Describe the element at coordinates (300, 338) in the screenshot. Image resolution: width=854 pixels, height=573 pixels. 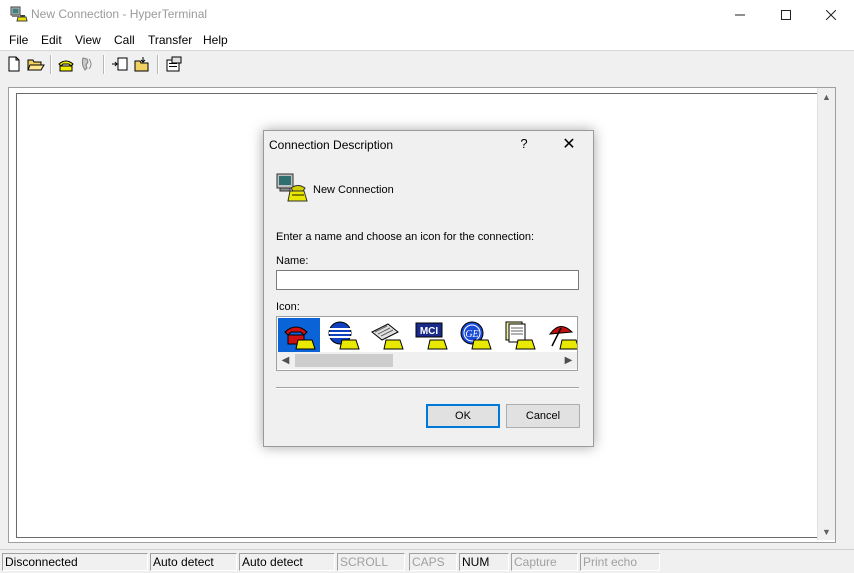
I see `red-phone-icon` at that location.